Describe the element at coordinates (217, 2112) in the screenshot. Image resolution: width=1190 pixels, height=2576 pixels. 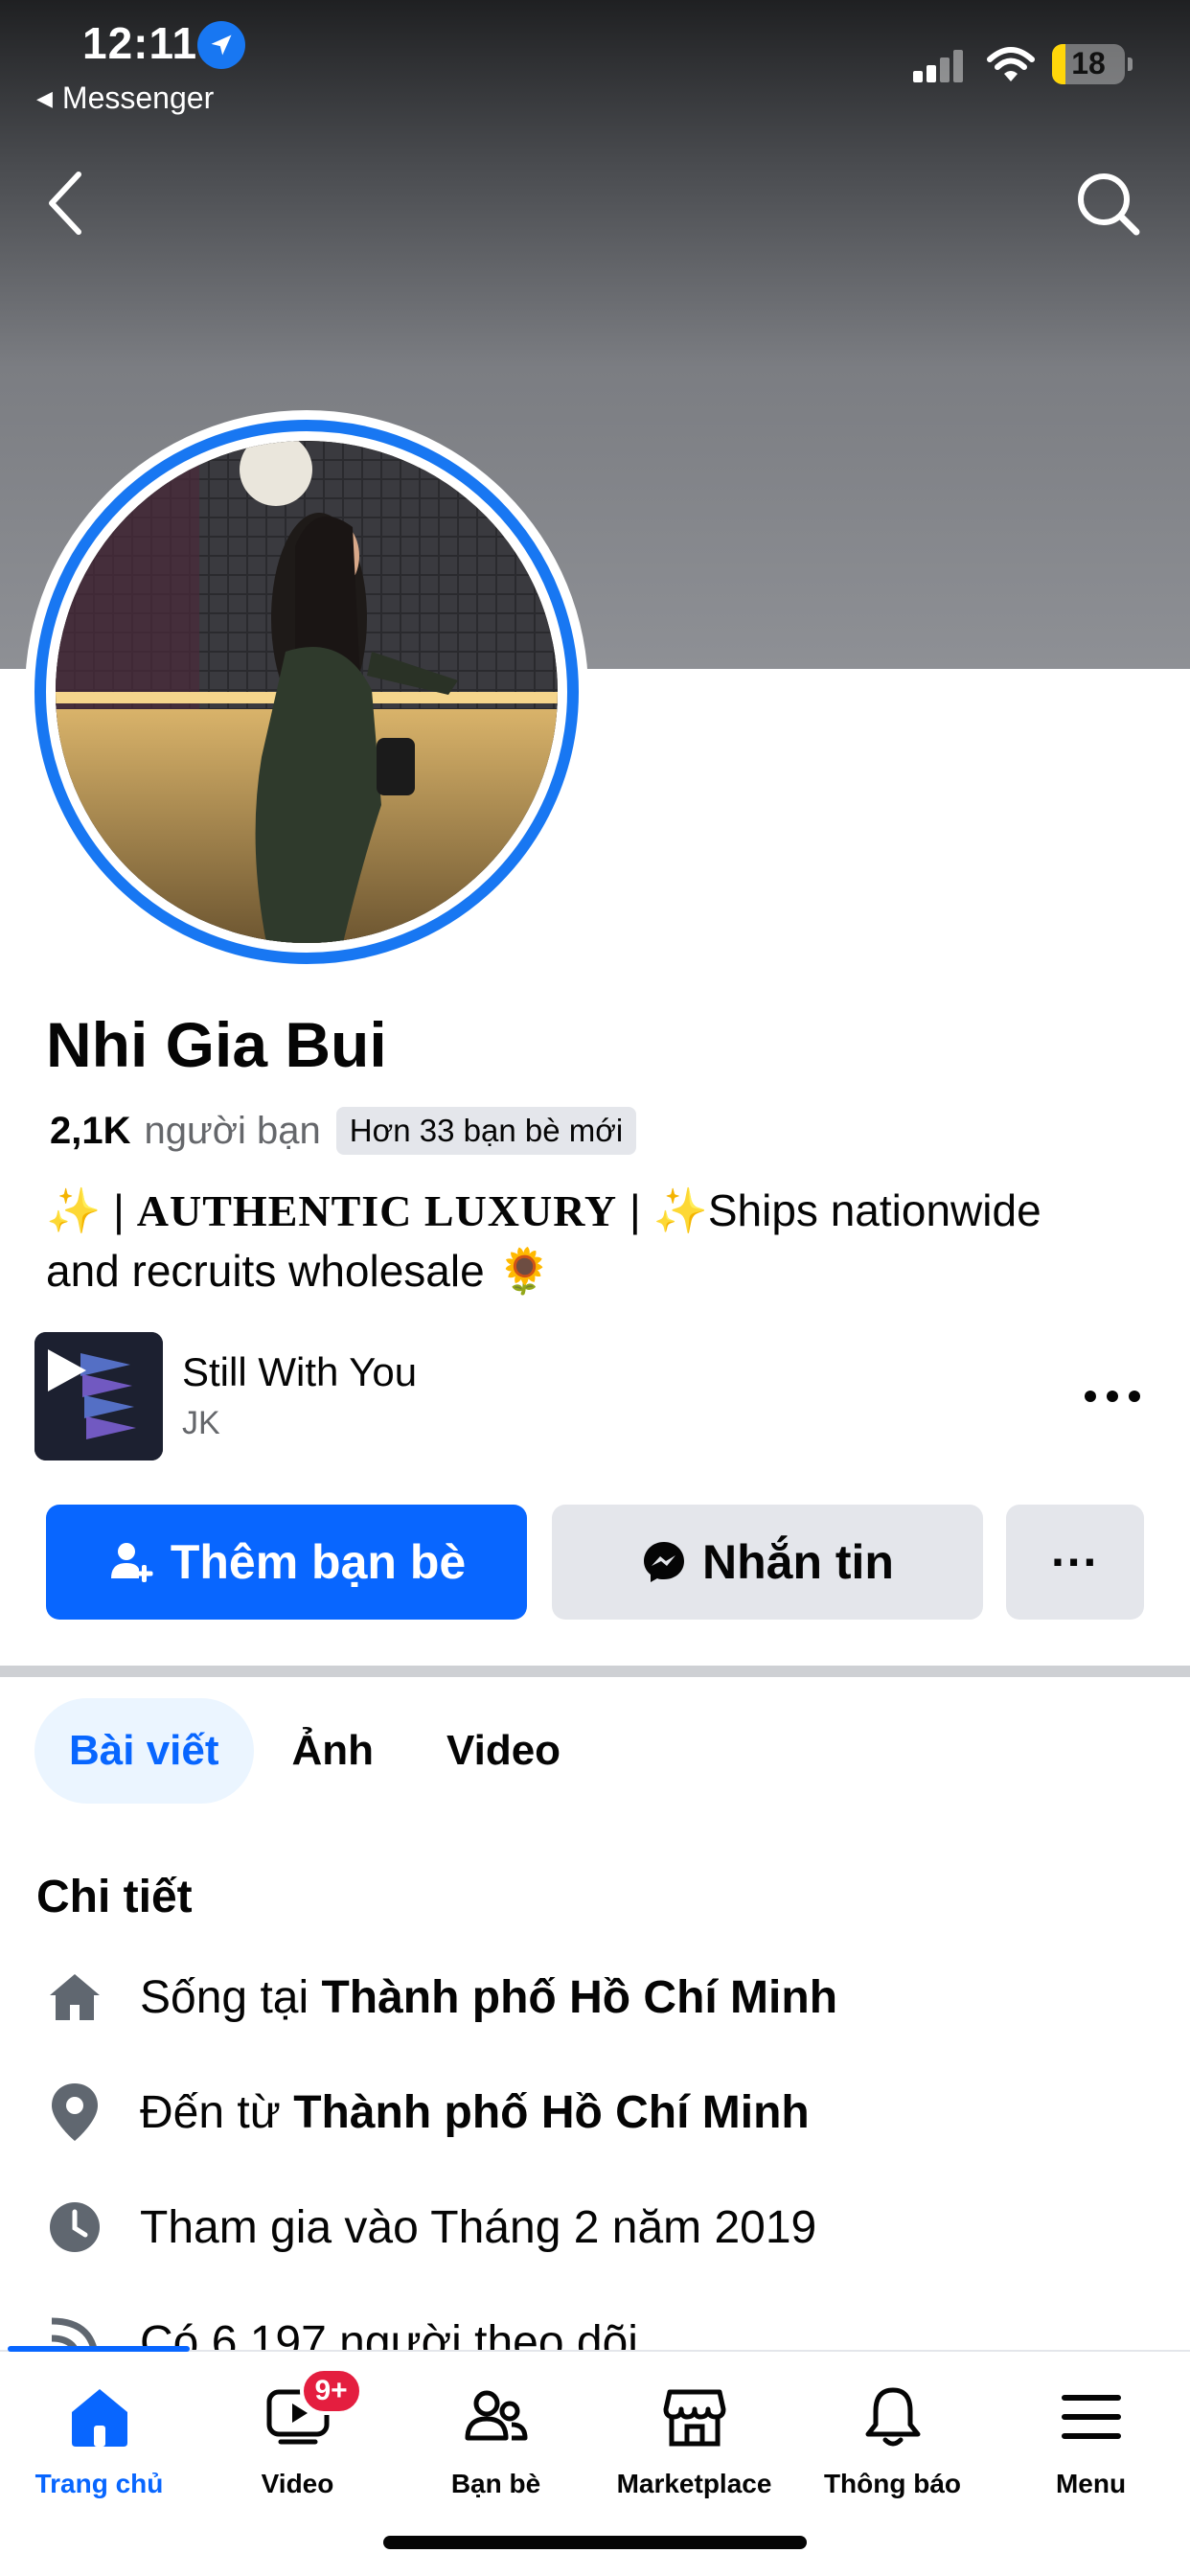
I see `from-prefix: Đến từ` at that location.